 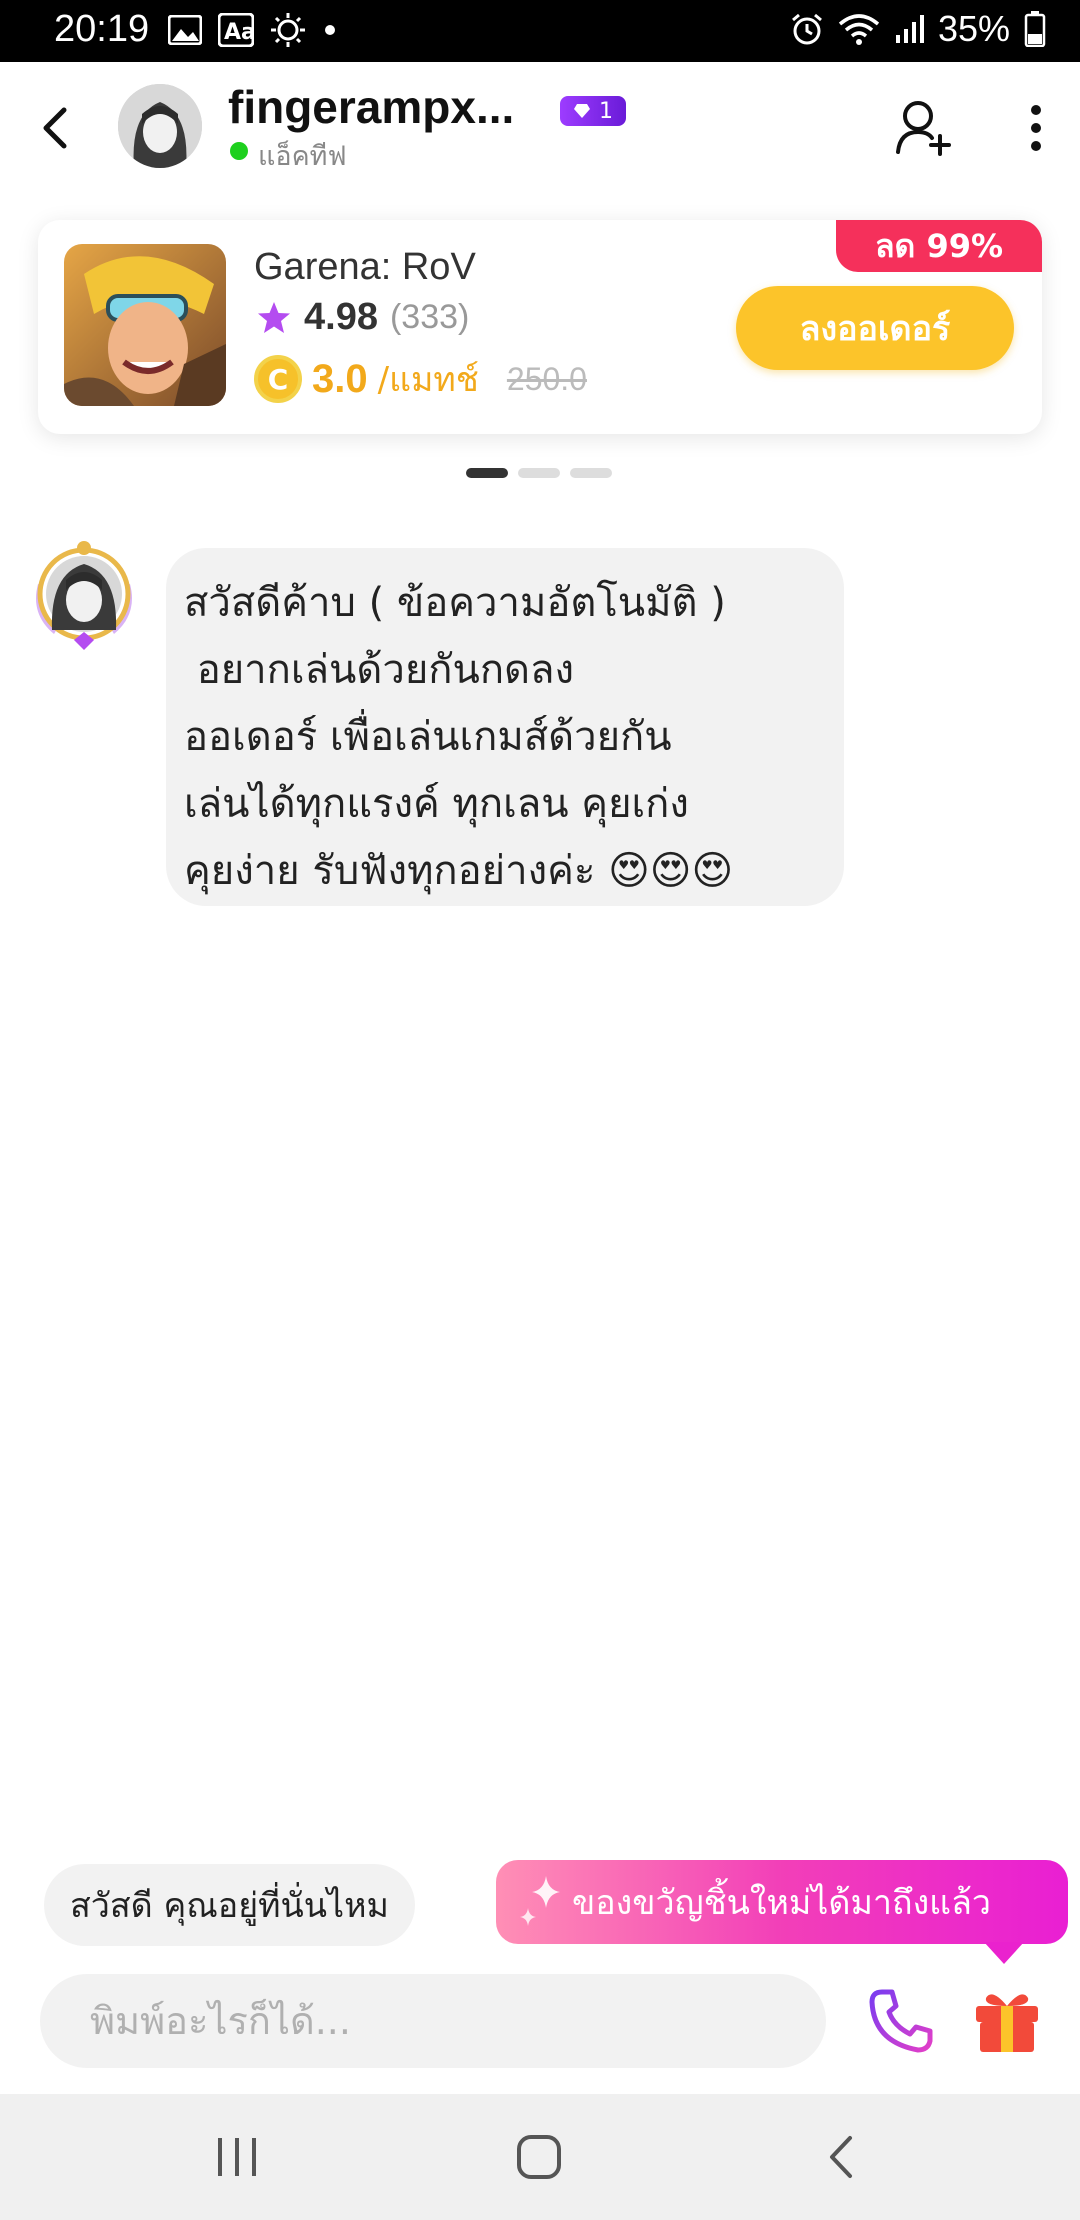 I want to click on rating-row: 4.98 (333), so click(x=362, y=317).